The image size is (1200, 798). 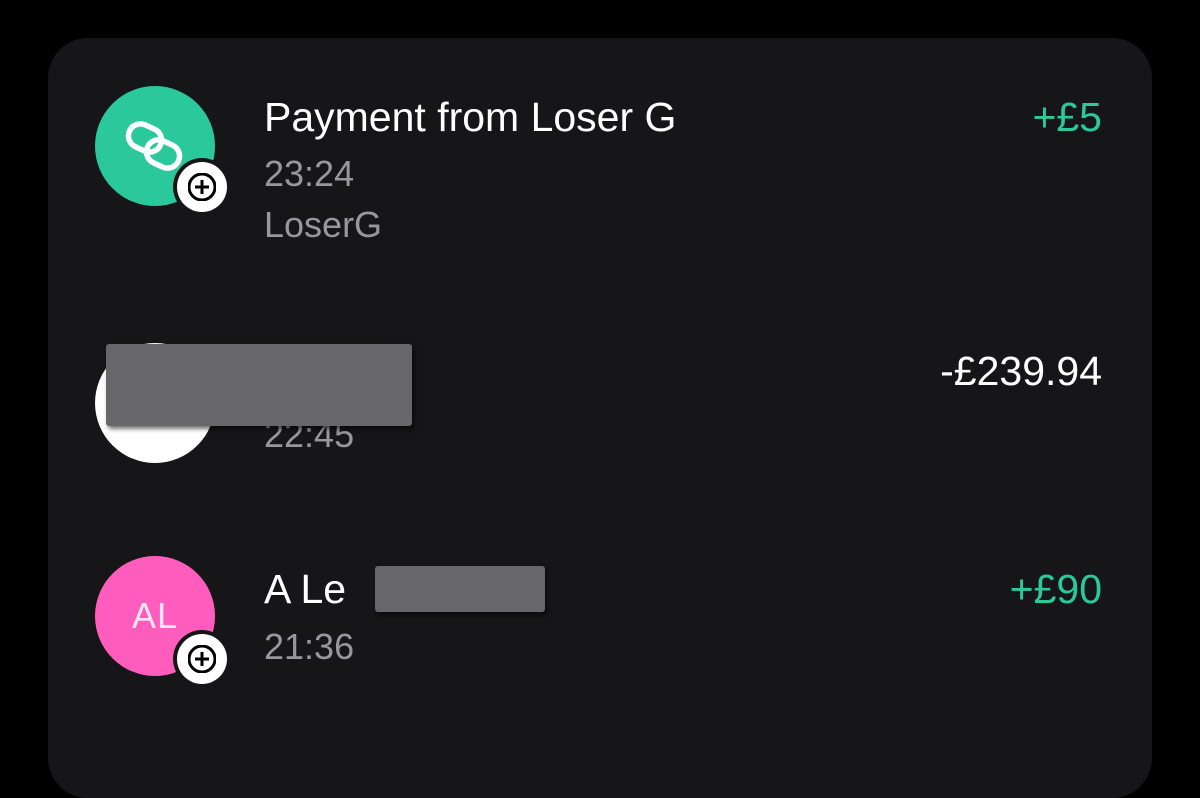 I want to click on transaction-time: 21:36, so click(x=309, y=646).